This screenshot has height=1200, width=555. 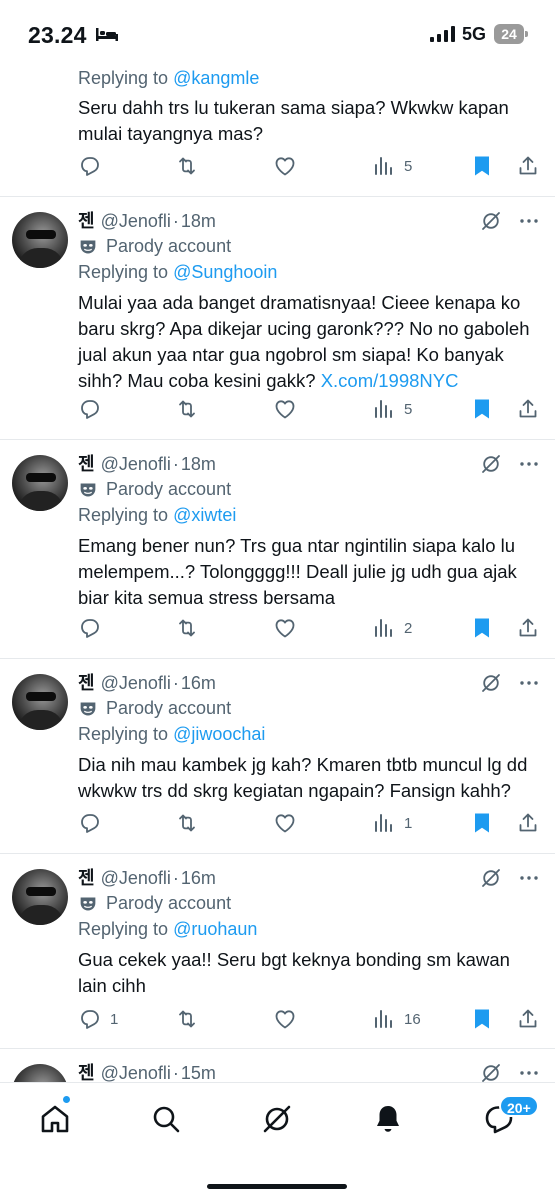 I want to click on replying-to: Replying to @ruohaun, so click(x=168, y=929).